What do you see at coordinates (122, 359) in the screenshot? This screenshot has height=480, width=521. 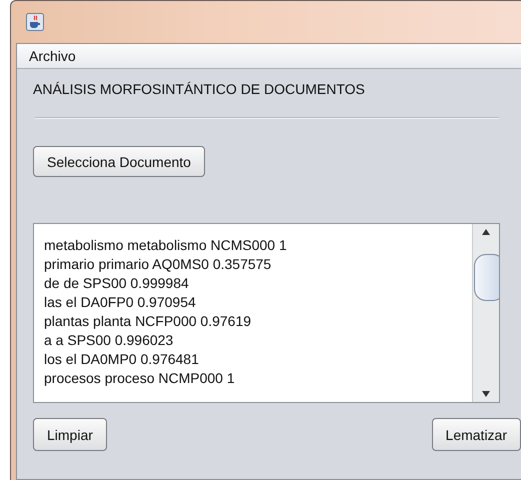 I see `output-line: los el DA0MP0 0.976481` at bounding box center [122, 359].